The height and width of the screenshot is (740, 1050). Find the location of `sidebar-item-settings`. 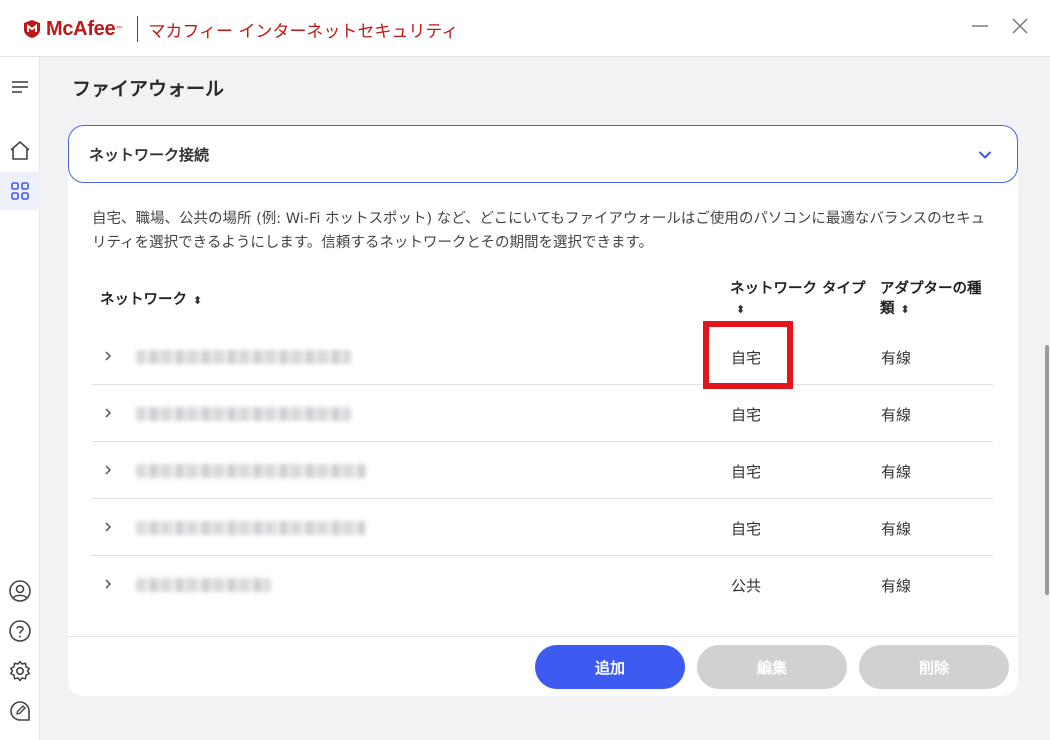

sidebar-item-settings is located at coordinates (20, 671).